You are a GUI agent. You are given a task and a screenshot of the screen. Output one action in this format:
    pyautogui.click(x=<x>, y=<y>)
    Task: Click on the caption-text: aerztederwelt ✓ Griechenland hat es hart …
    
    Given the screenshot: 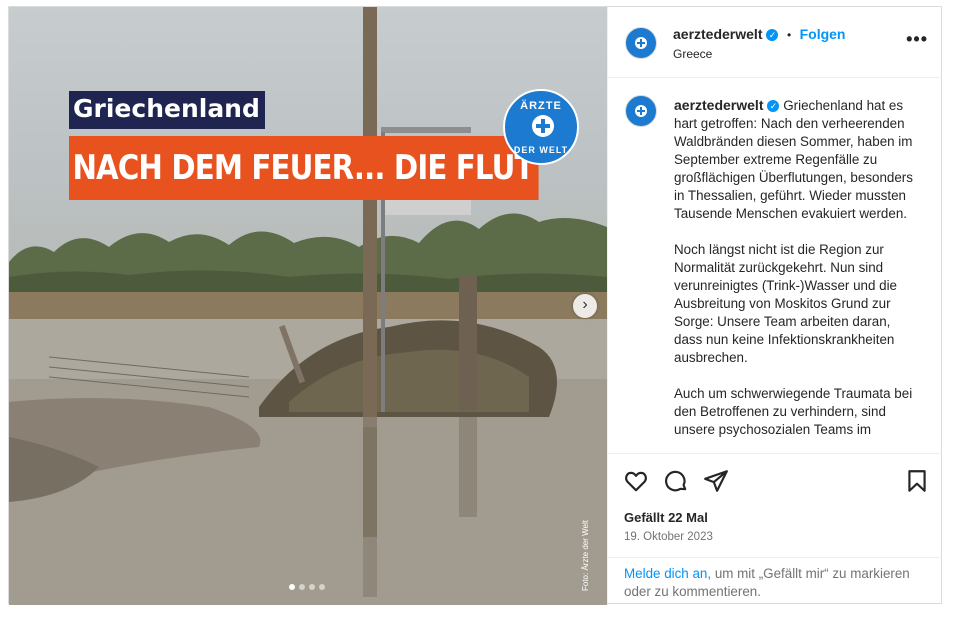 What is the action you would take?
    pyautogui.click(x=796, y=274)
    